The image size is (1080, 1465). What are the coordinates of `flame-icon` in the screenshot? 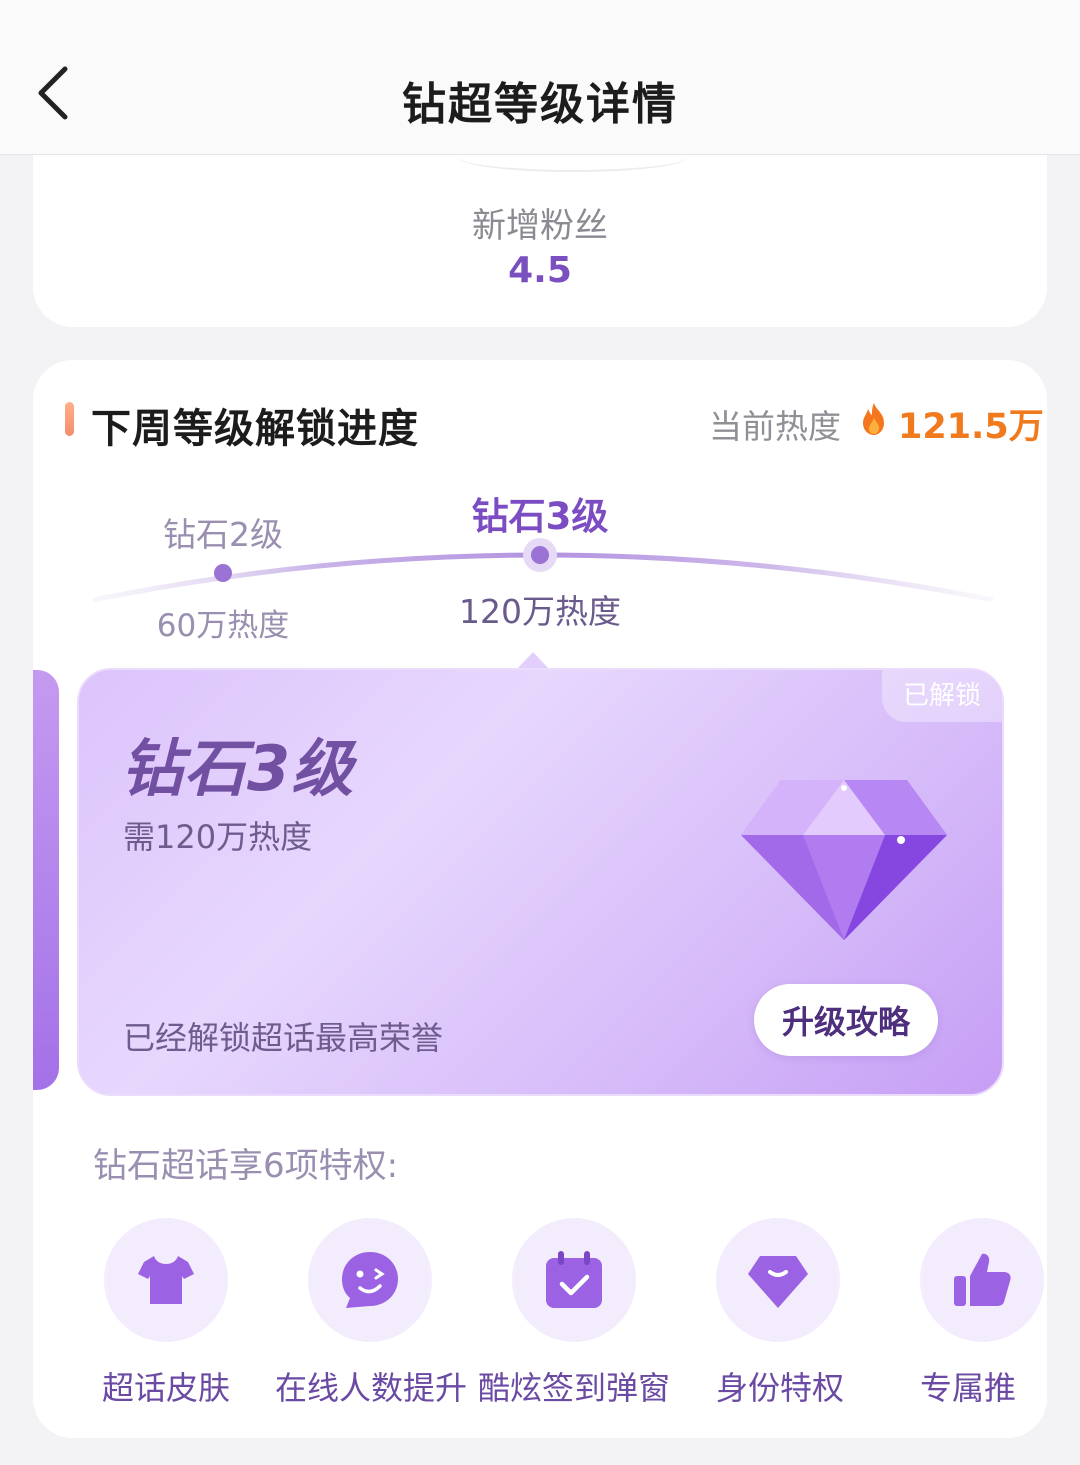 It's located at (873, 419).